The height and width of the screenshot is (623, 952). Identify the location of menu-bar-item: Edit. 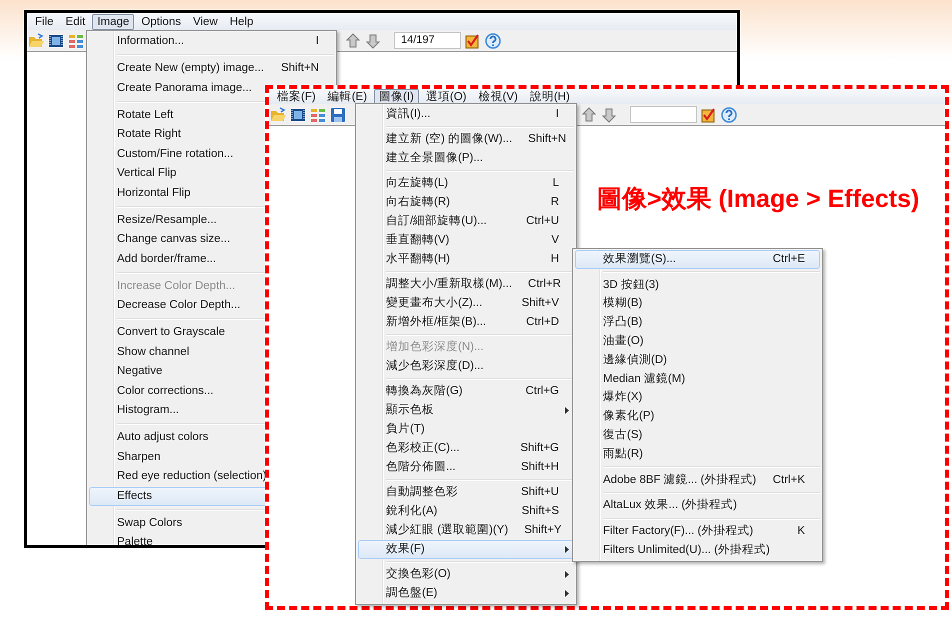
(75, 22).